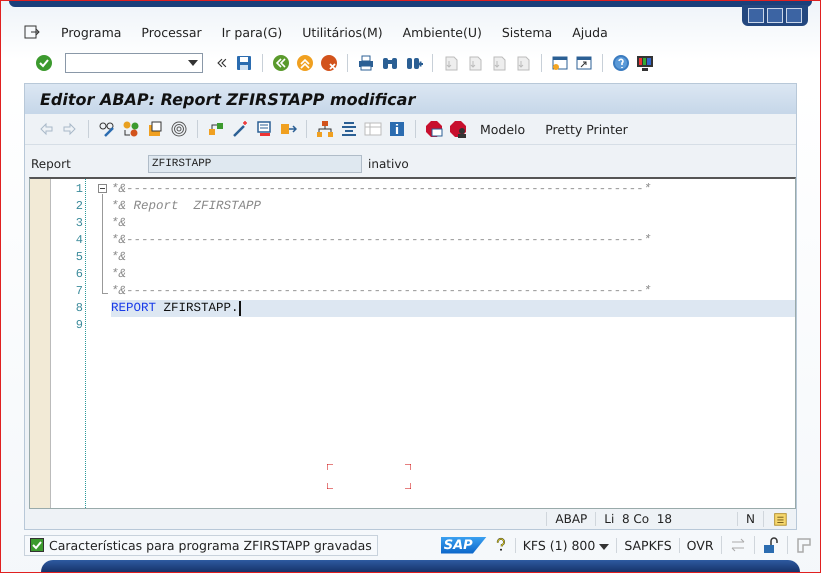  What do you see at coordinates (388, 164) in the screenshot?
I see `status-text: inativo` at bounding box center [388, 164].